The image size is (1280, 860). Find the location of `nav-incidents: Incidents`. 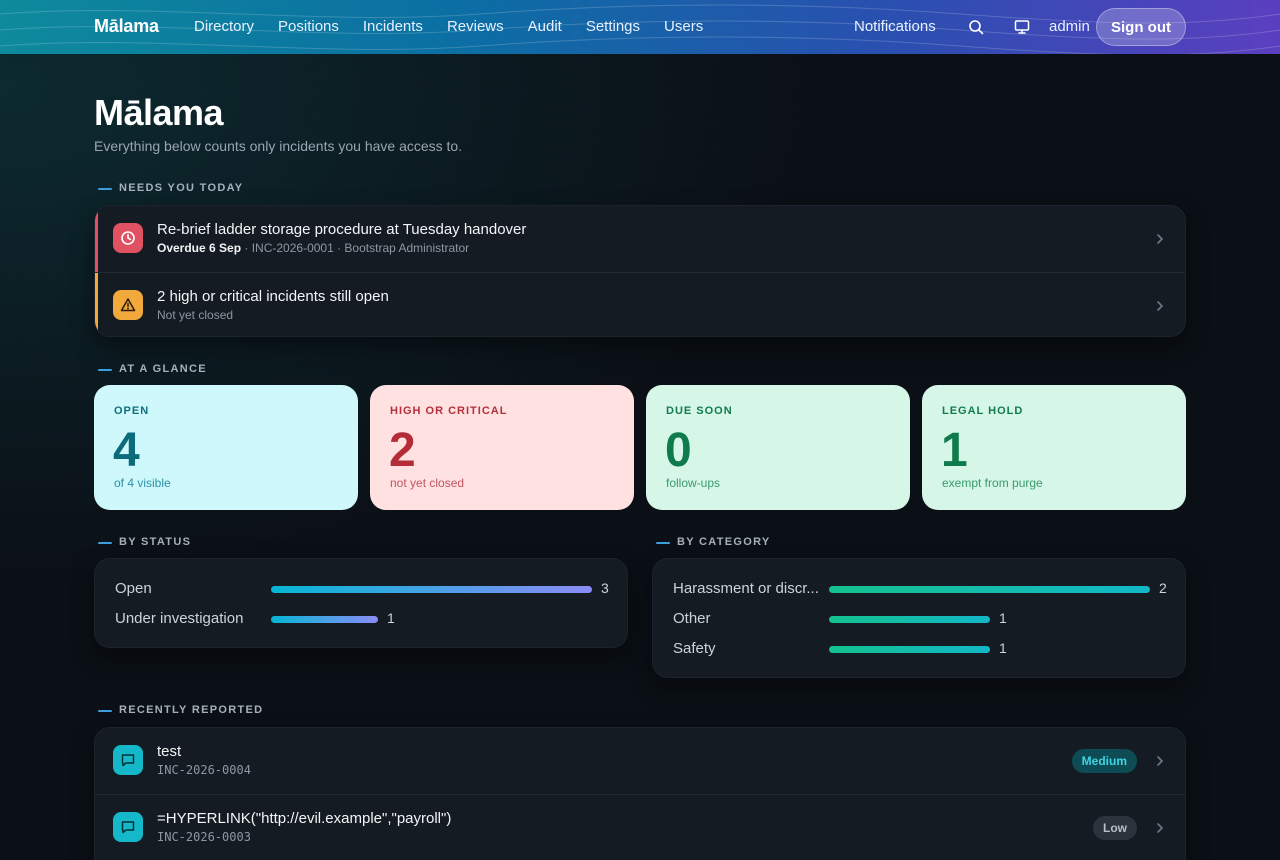

nav-incidents: Incidents is located at coordinates (393, 26).